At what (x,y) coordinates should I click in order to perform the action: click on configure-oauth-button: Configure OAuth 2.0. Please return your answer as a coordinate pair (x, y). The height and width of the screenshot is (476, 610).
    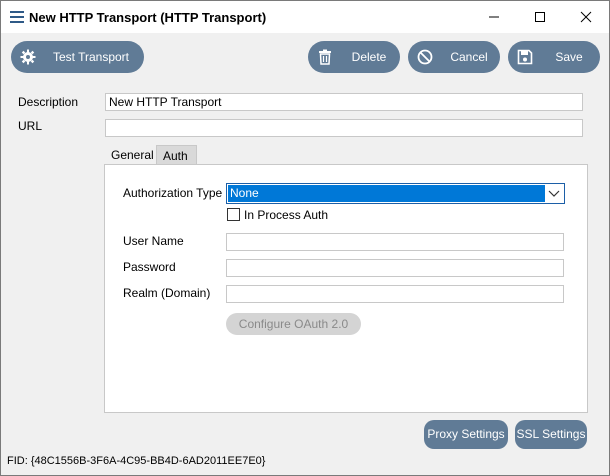
    Looking at the image, I should click on (293, 324).